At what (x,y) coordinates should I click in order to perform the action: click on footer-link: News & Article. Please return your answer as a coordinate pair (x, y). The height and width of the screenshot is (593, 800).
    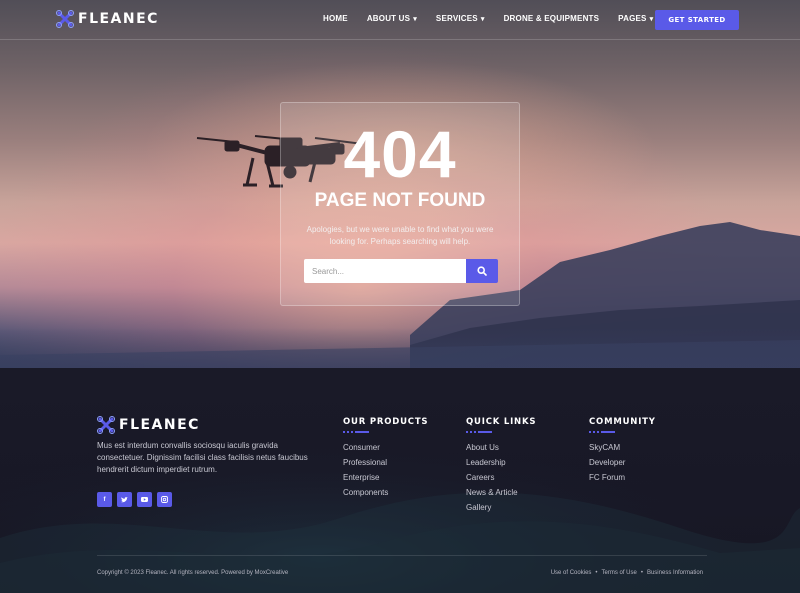
    Looking at the image, I should click on (501, 495).